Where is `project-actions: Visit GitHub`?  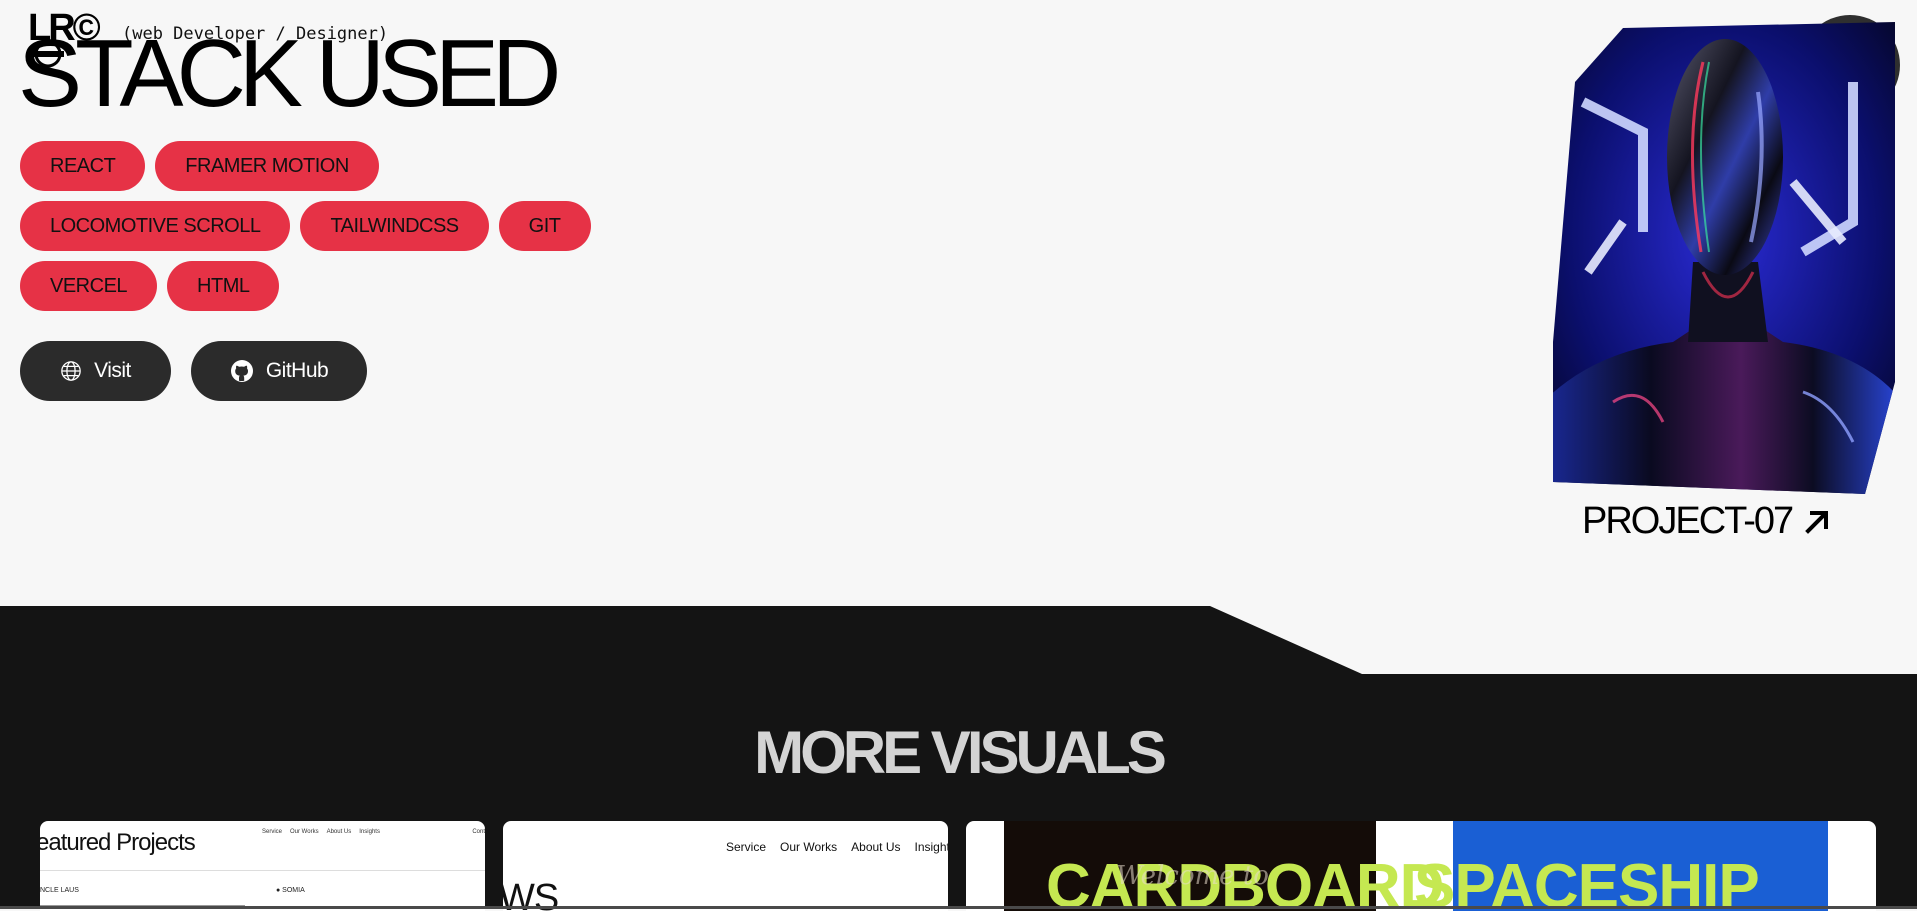 project-actions: Visit GitHub is located at coordinates (193, 371).